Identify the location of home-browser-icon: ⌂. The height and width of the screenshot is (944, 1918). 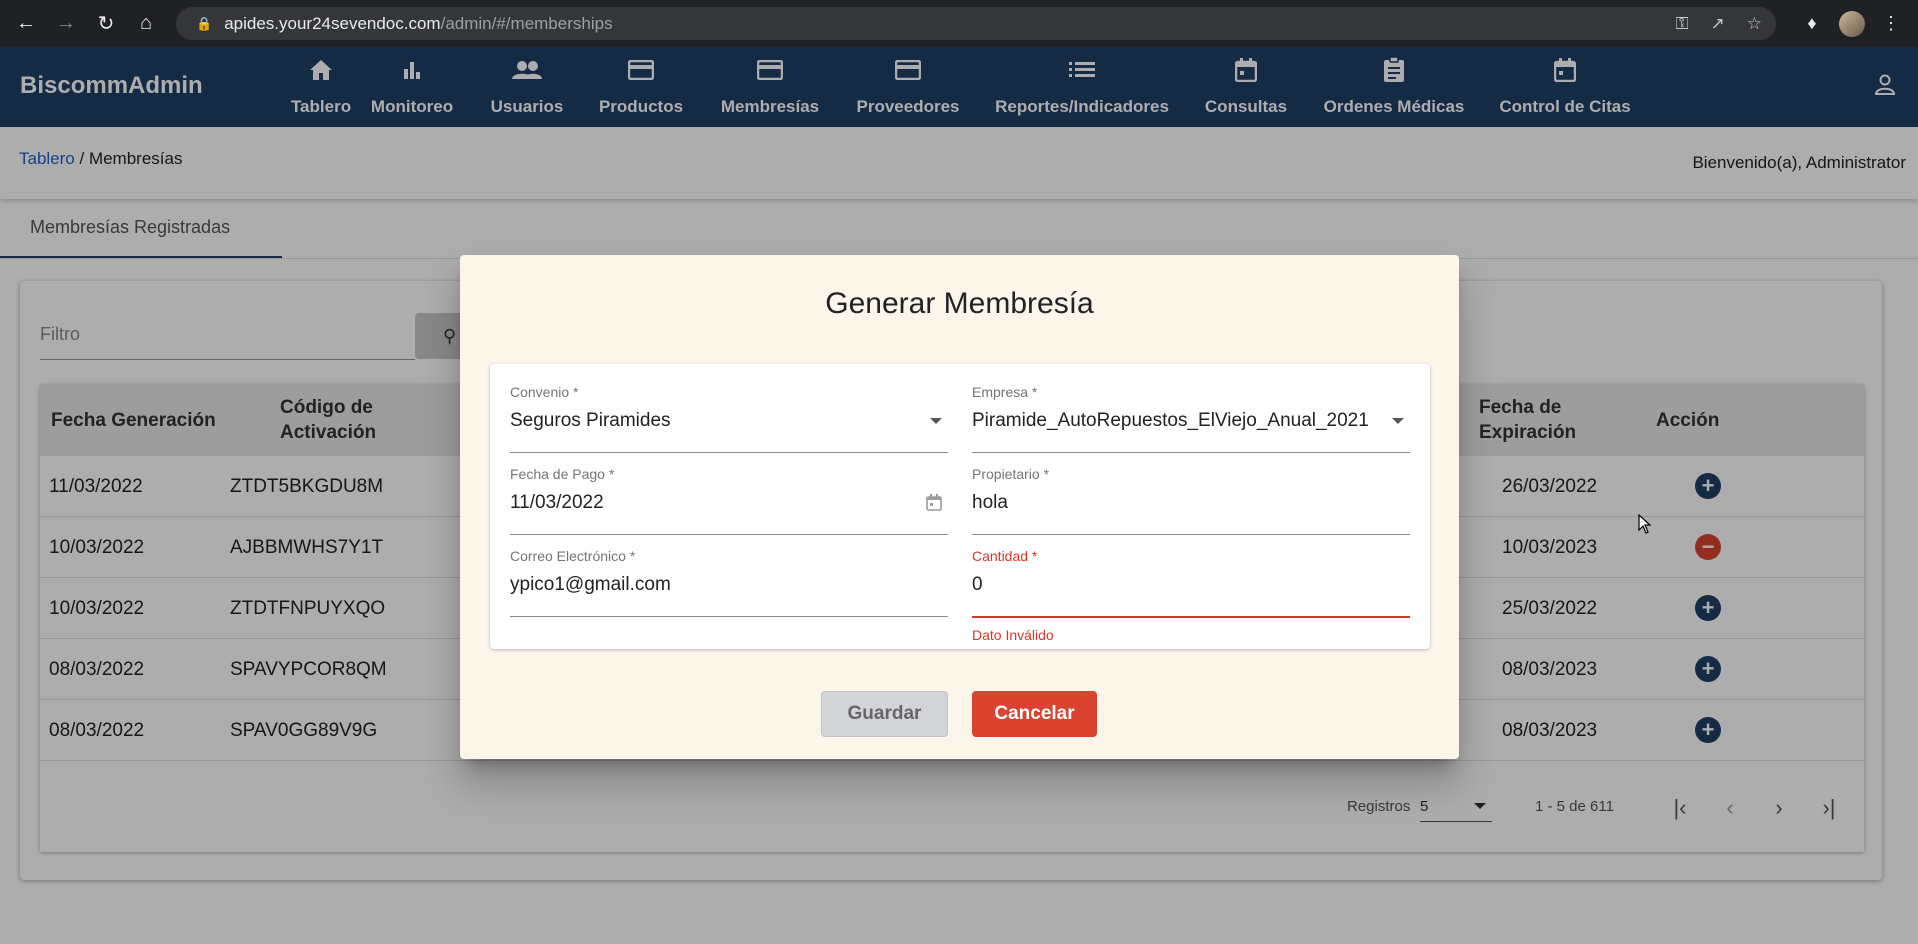
(146, 23).